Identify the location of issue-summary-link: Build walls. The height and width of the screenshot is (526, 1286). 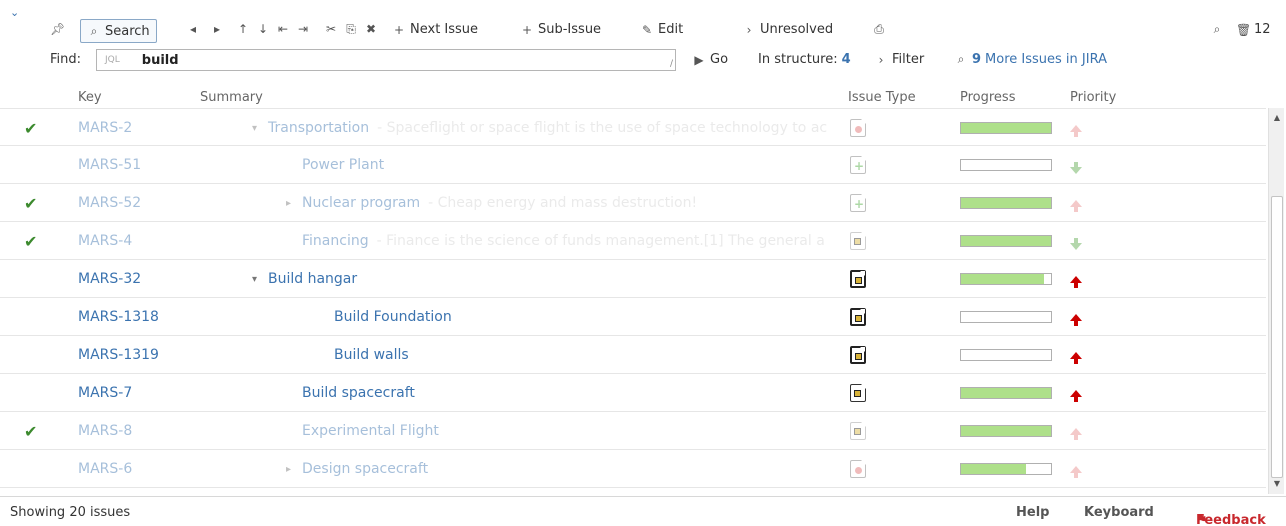
(371, 355).